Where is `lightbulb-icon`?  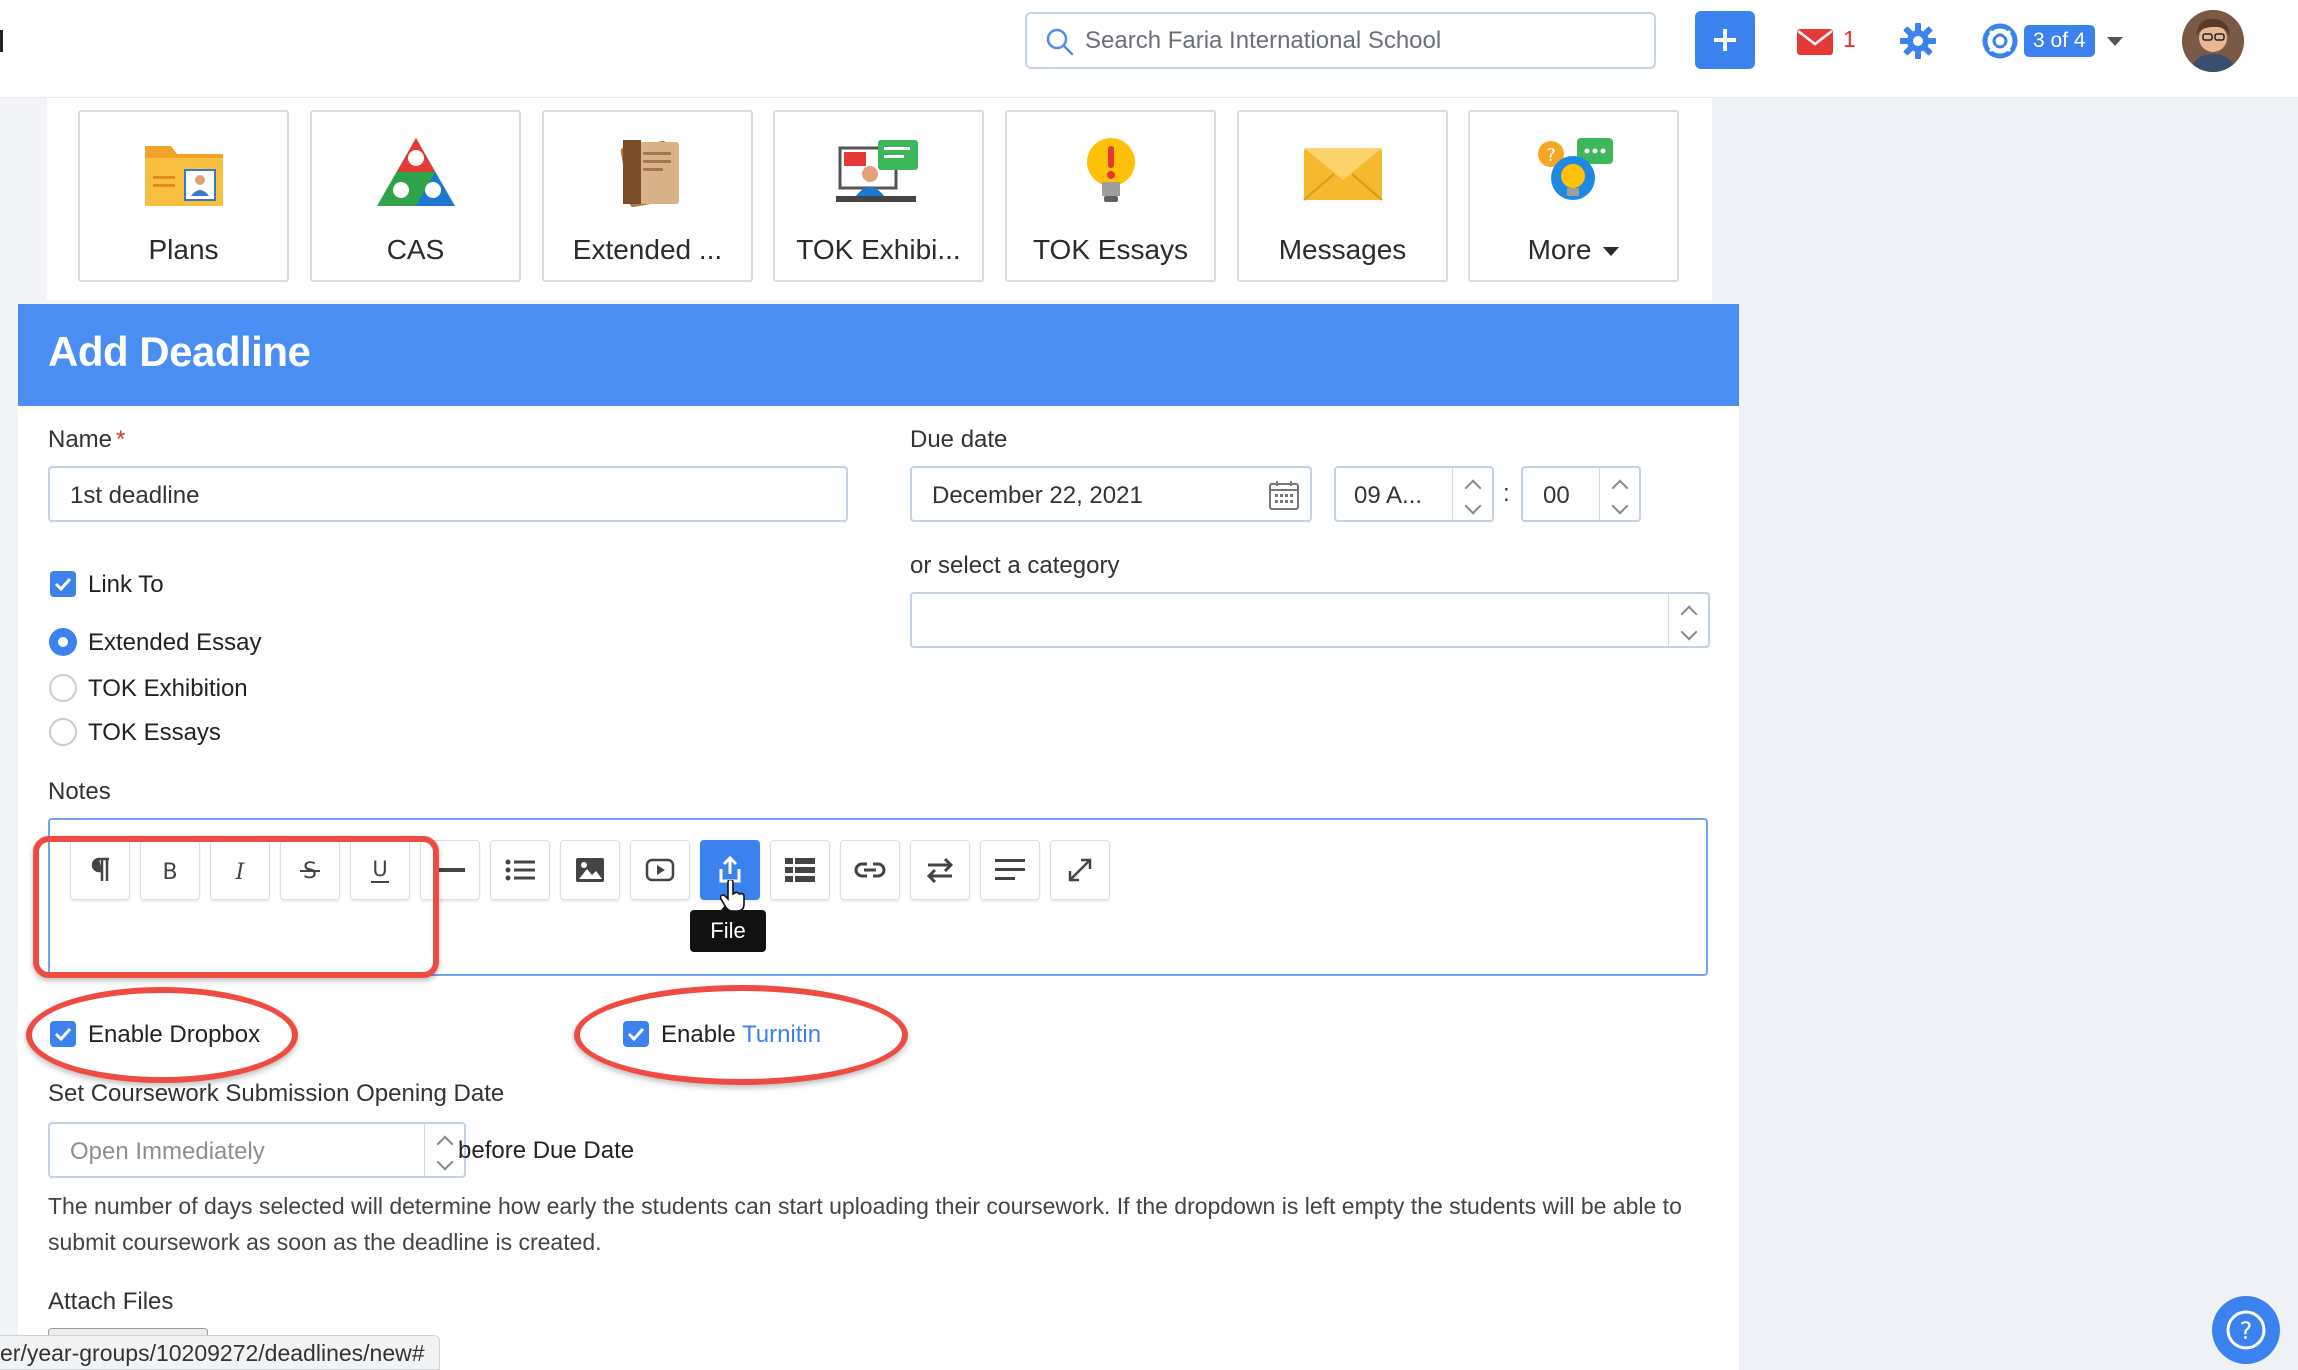 lightbulb-icon is located at coordinates (1110, 170).